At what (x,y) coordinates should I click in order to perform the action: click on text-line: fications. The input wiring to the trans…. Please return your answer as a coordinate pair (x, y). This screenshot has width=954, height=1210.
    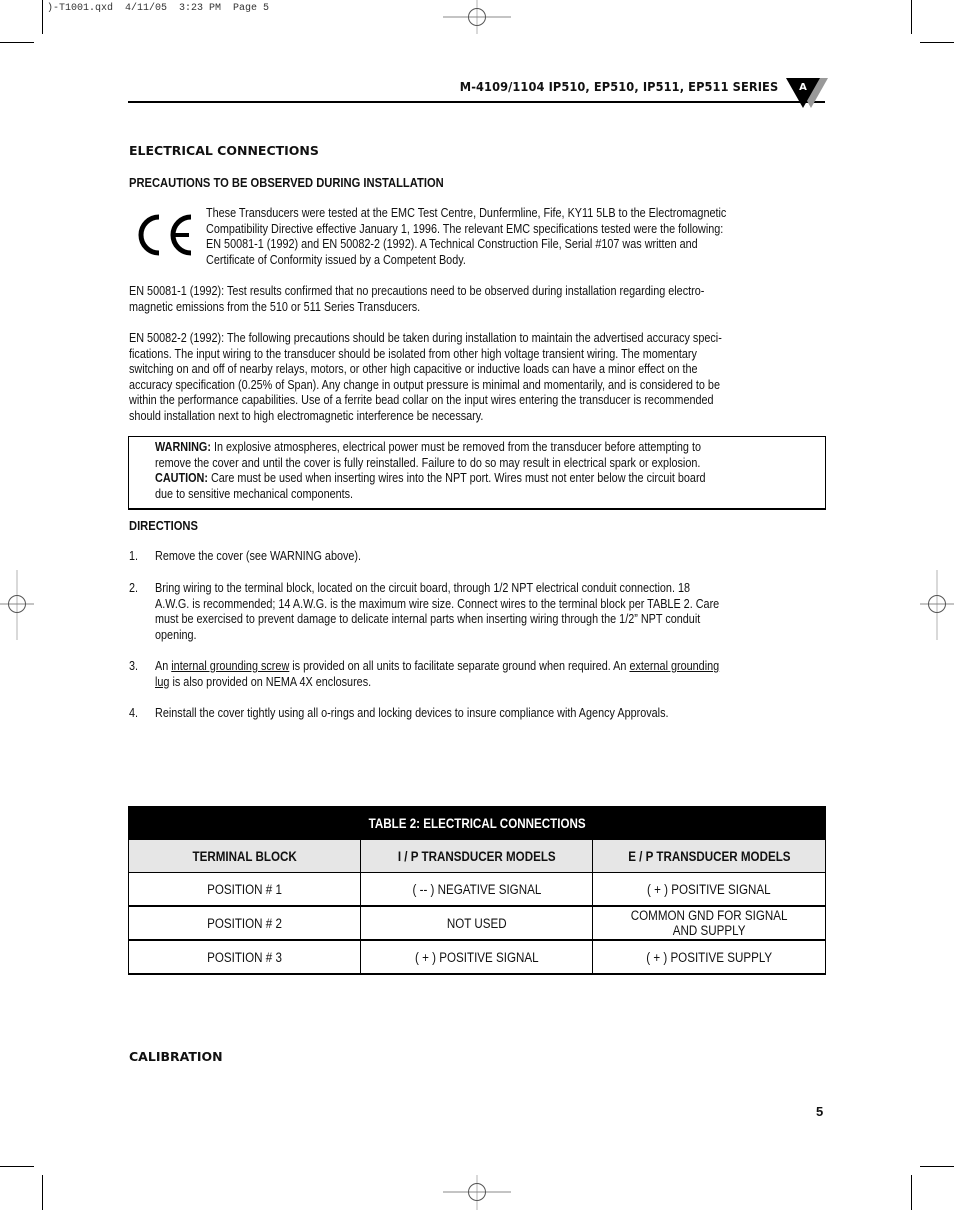
    Looking at the image, I should click on (413, 353).